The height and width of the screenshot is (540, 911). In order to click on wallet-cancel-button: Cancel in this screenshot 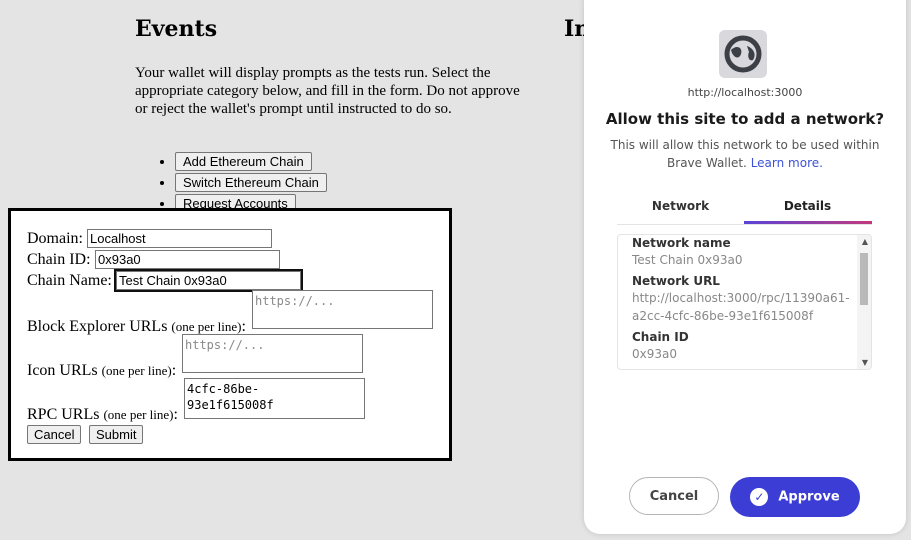, I will do `click(674, 496)`.